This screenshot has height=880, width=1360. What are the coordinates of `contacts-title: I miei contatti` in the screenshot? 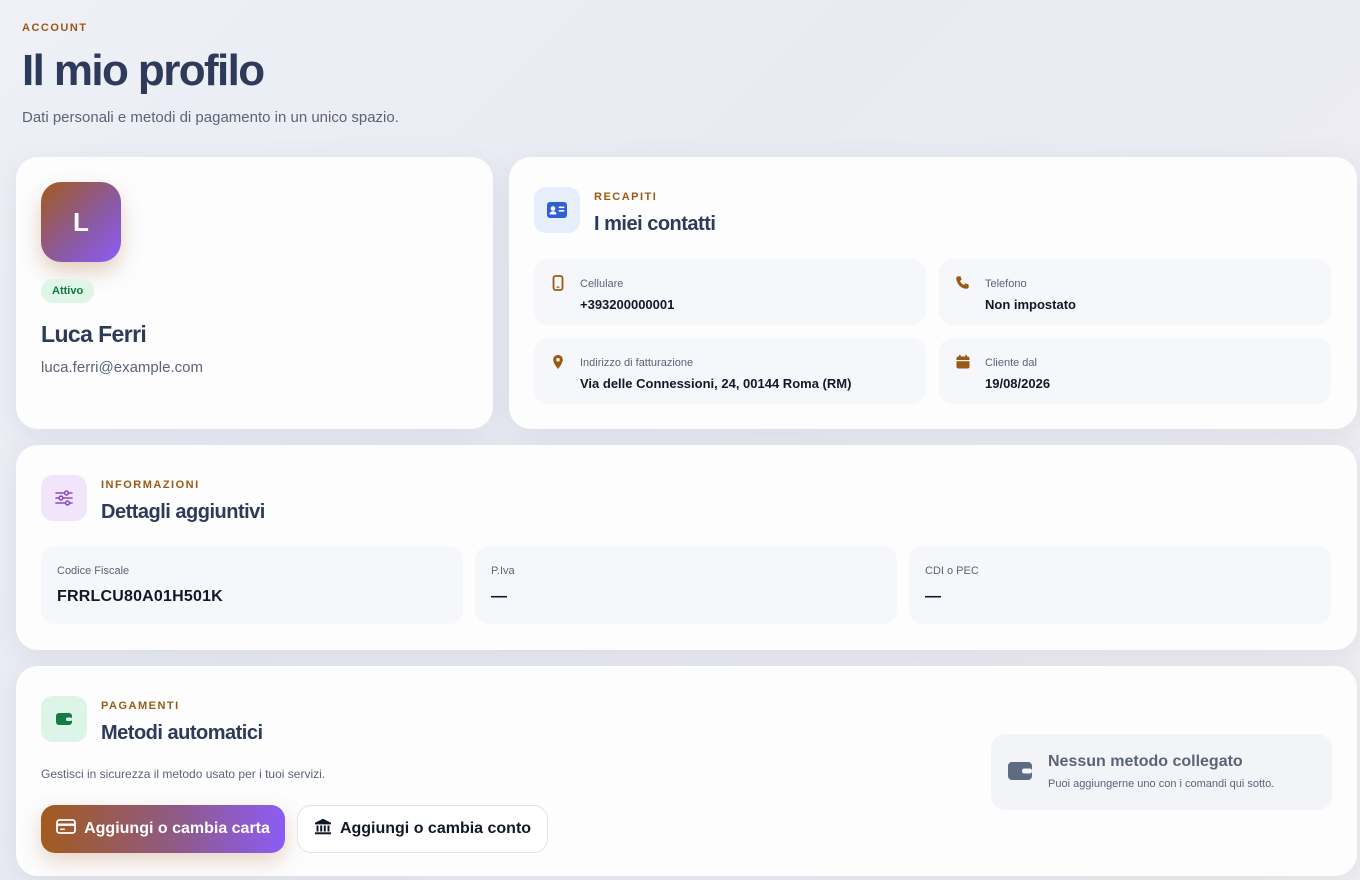 It's located at (655, 224).